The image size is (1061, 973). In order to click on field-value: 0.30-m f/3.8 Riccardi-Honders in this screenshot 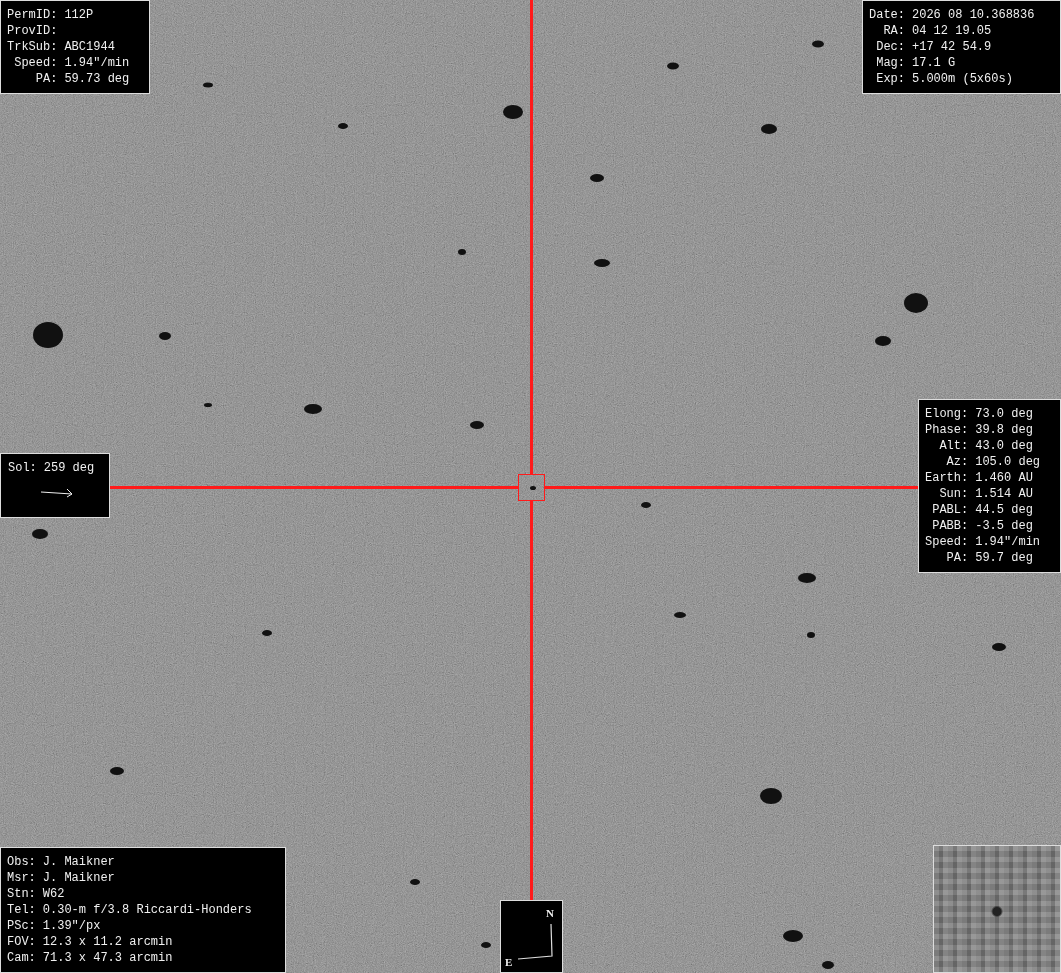, I will do `click(147, 910)`.